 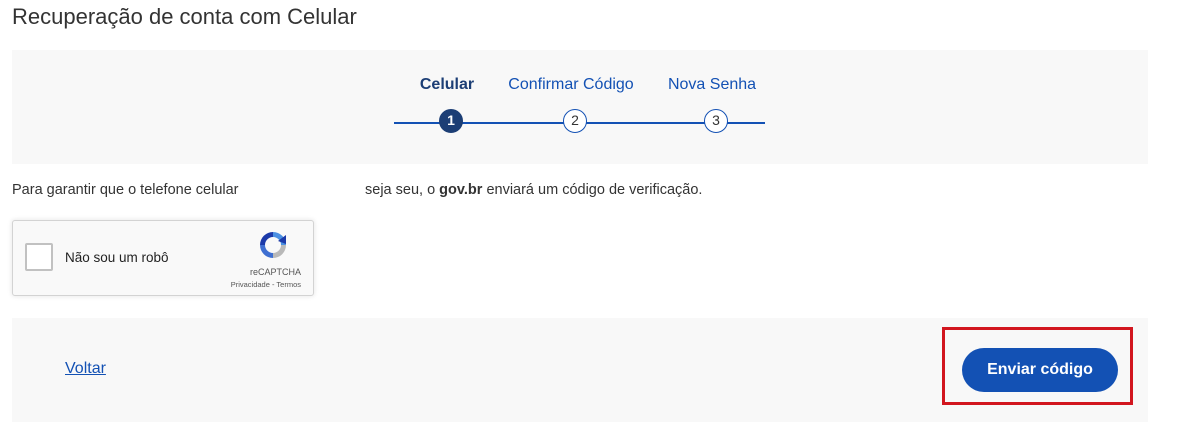 What do you see at coordinates (400, 190) in the screenshot?
I see `info-text-seja-seu: seja seu, o` at bounding box center [400, 190].